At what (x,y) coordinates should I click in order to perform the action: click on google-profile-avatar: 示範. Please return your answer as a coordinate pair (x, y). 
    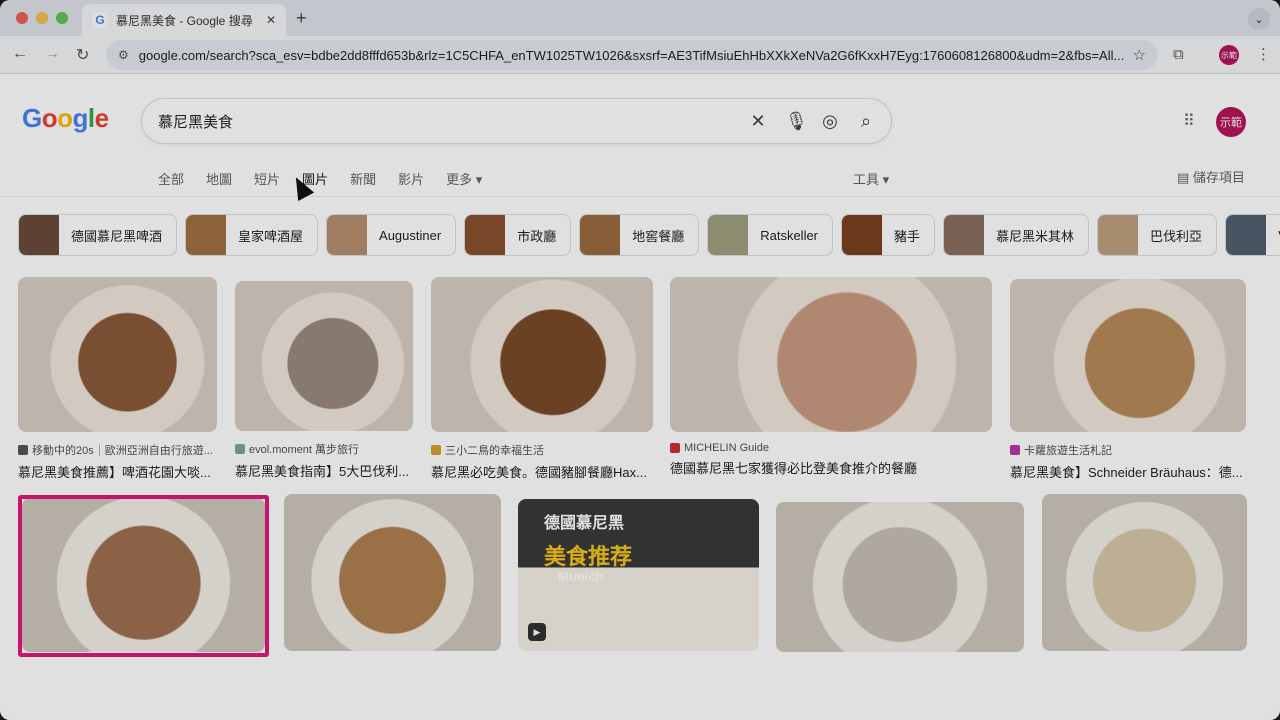
    Looking at the image, I should click on (1231, 122).